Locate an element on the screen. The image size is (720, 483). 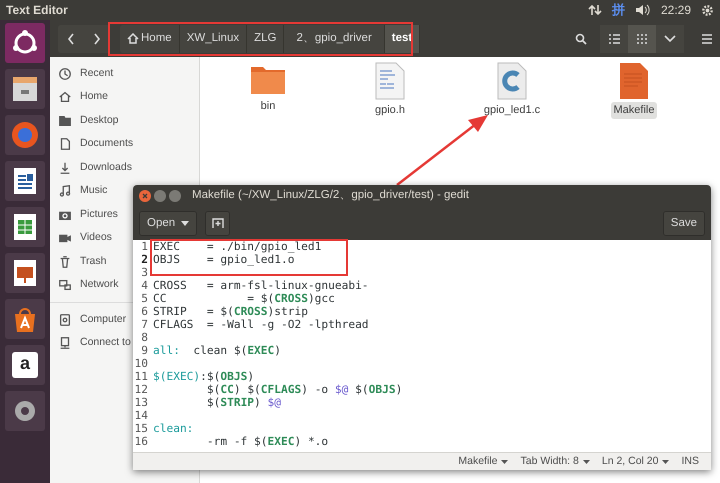
tab-width-selector: Tab Width: 8 is located at coordinates (555, 462).